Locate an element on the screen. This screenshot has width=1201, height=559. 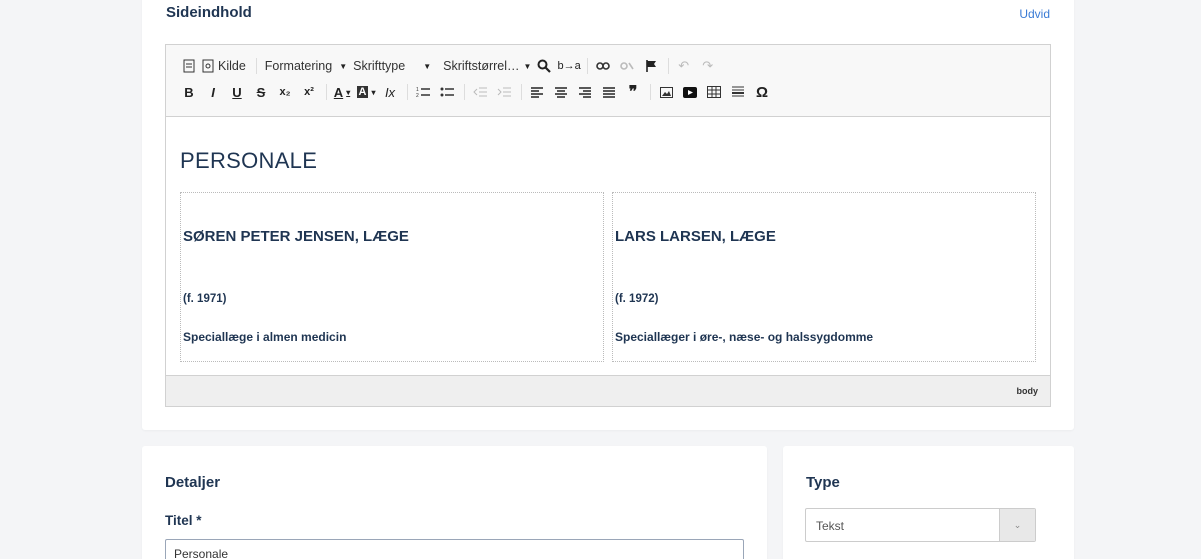
horizontal-line-icon is located at coordinates (738, 92).